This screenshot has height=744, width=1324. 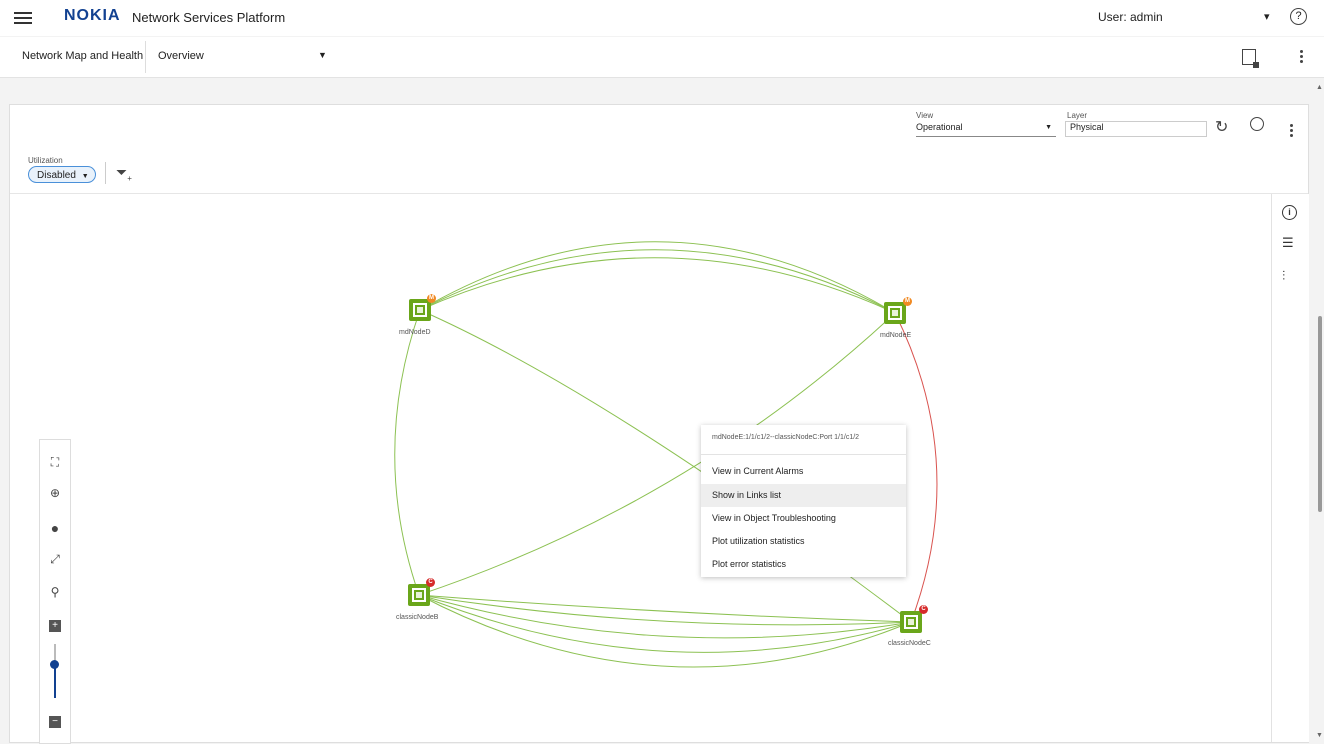 What do you see at coordinates (895, 313) in the screenshot?
I see `node-mdnodee` at bounding box center [895, 313].